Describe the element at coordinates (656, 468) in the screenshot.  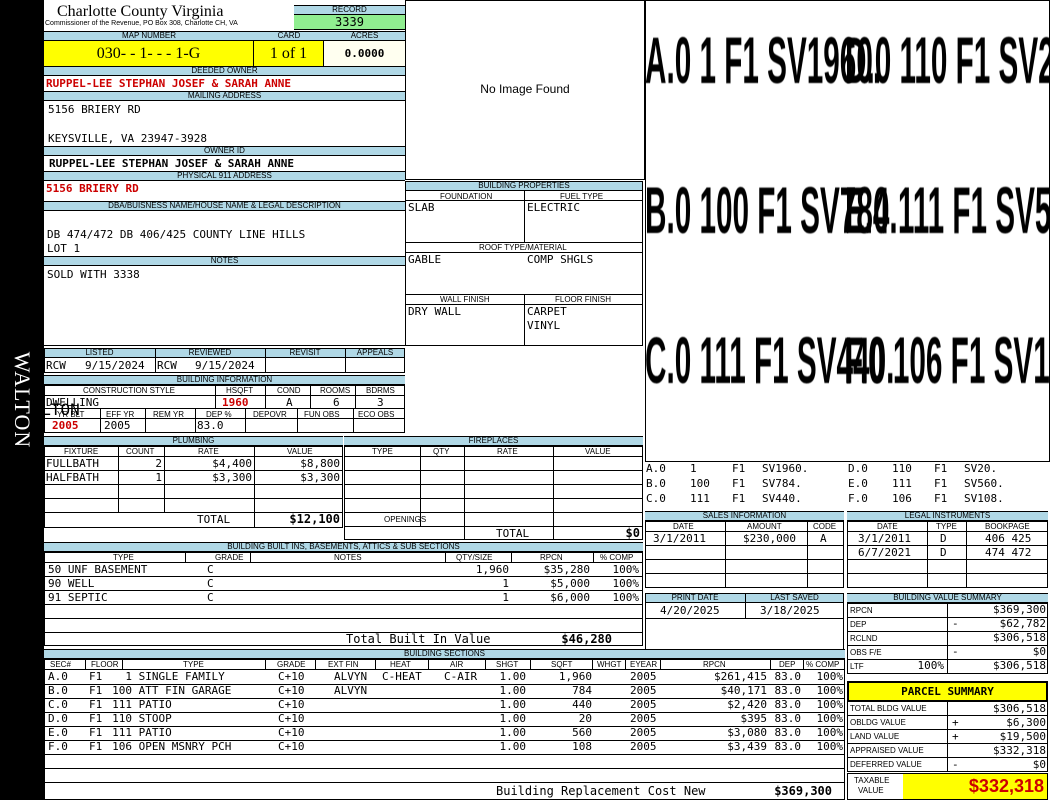
I see `legend-sec: A.0` at that location.